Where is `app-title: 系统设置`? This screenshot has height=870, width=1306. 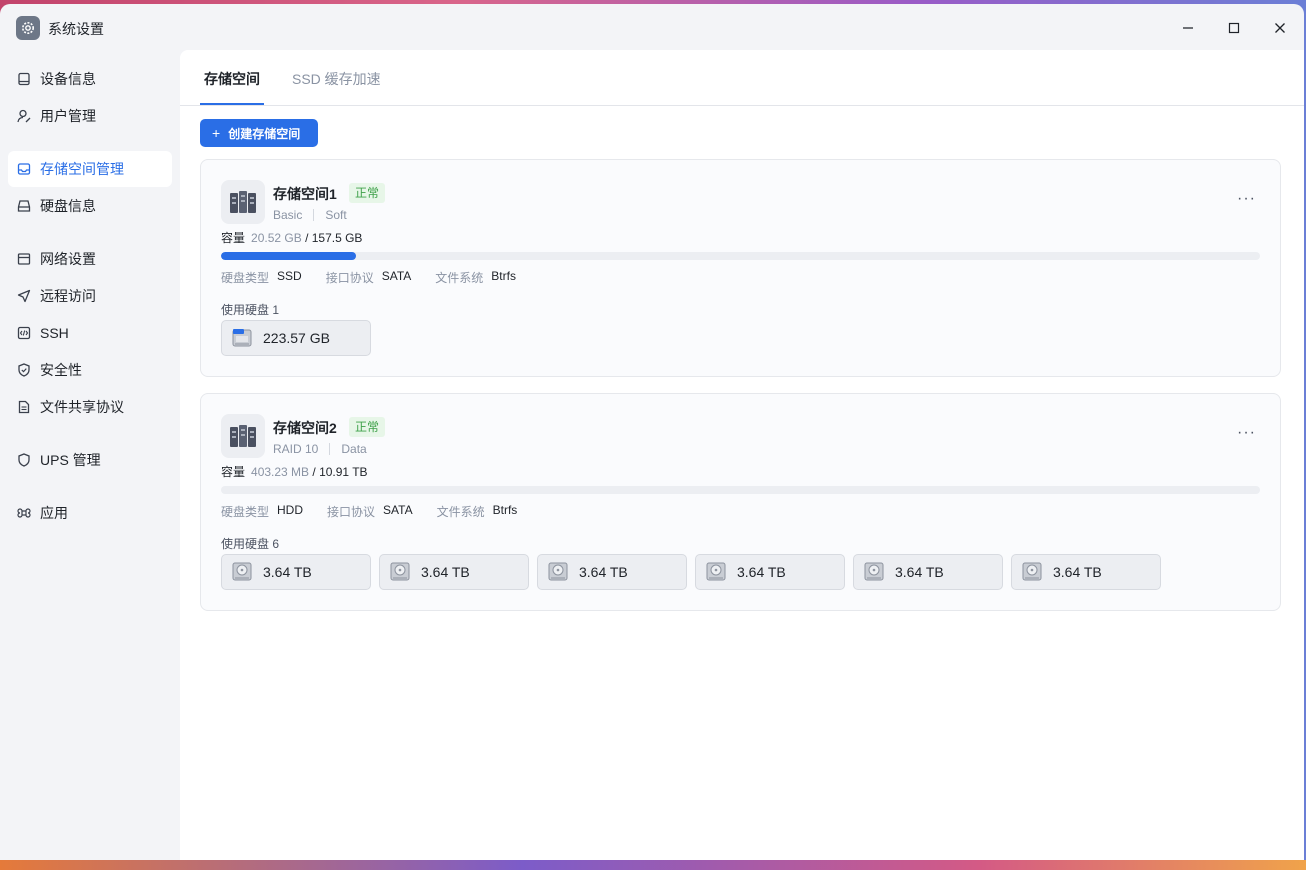 app-title: 系统设置 is located at coordinates (76, 29).